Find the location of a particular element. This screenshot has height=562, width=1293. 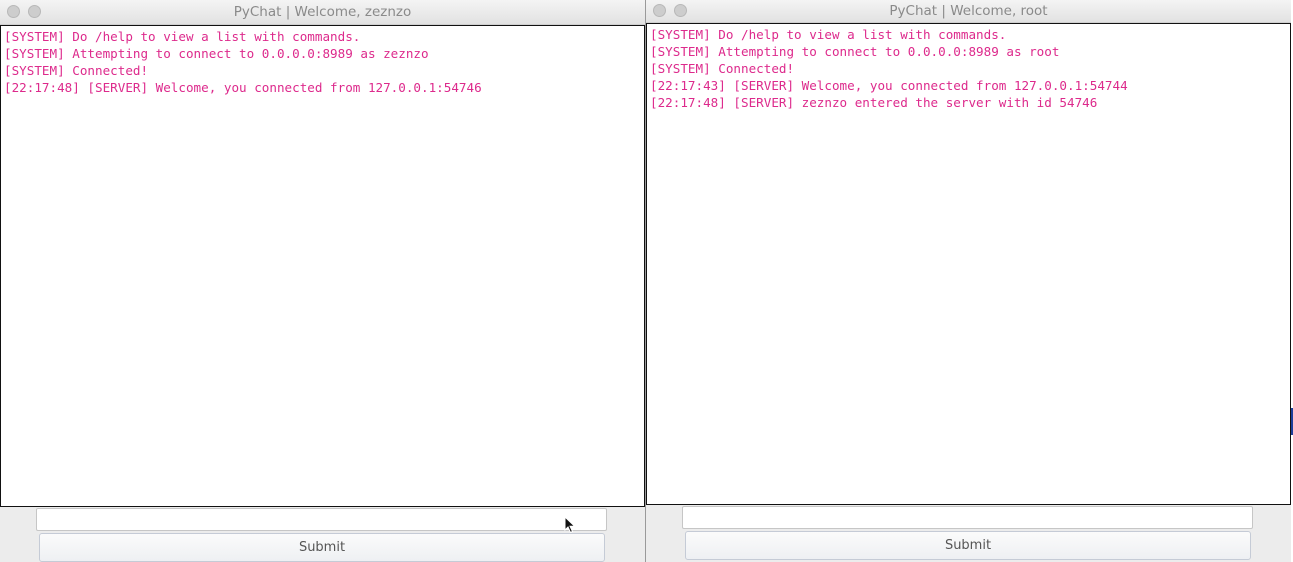

window-title: PyChat | Welcome, zeznzo is located at coordinates (322, 12).